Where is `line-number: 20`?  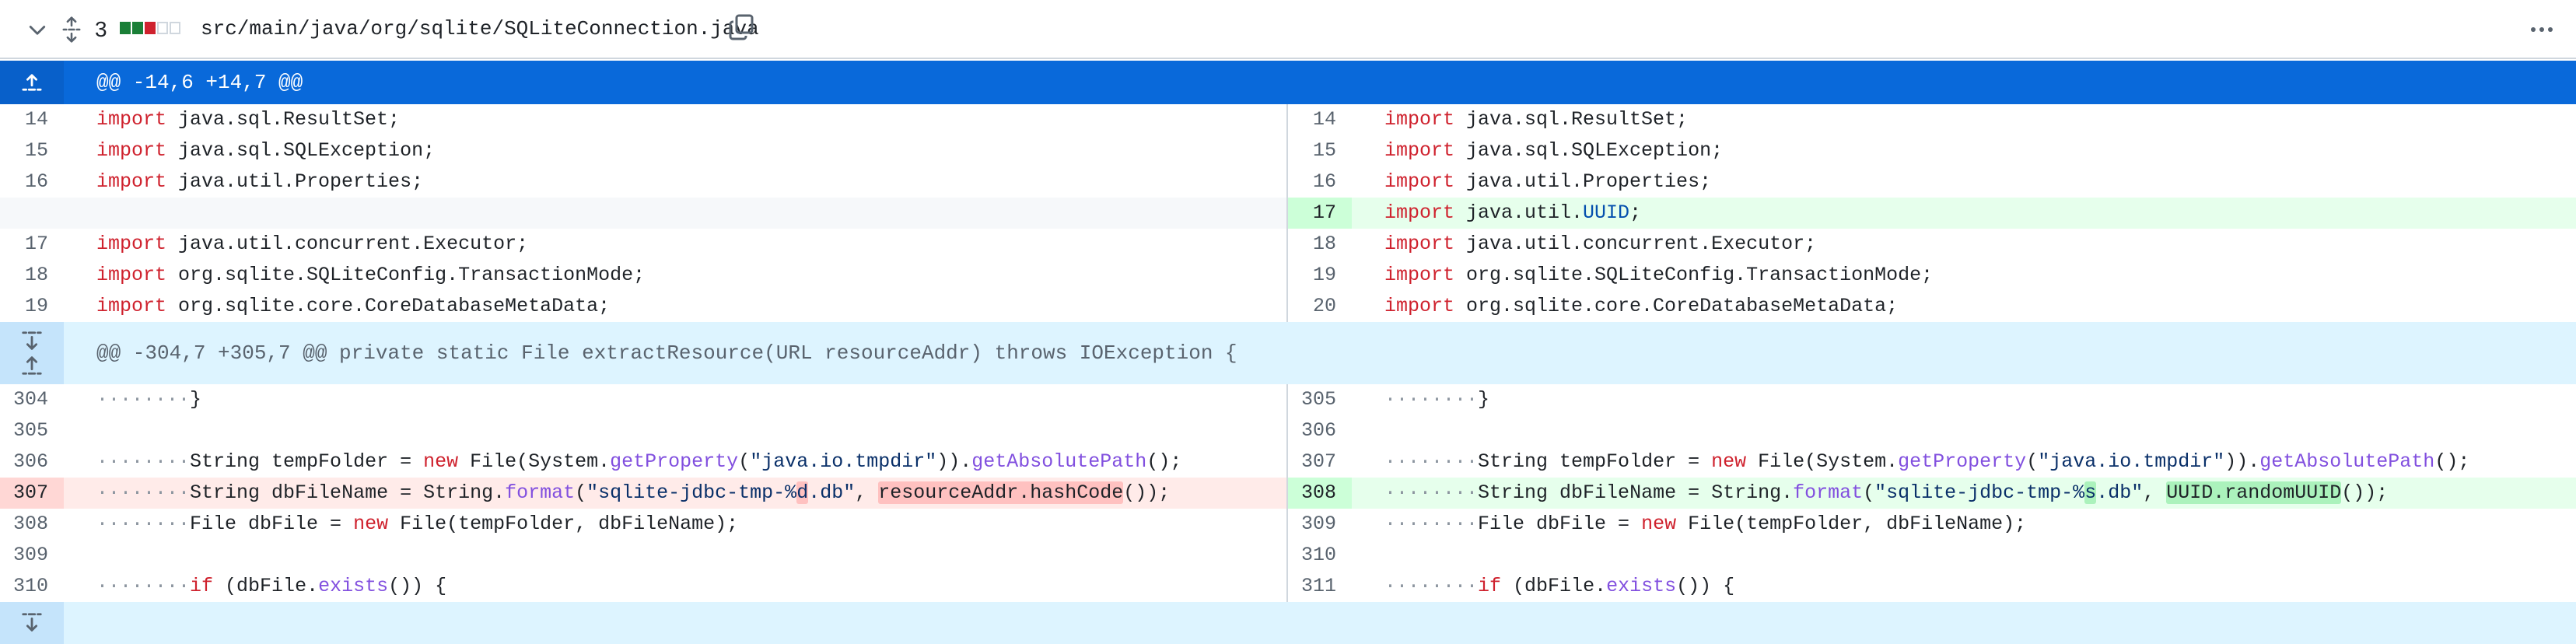
line-number: 20 is located at coordinates (1320, 307).